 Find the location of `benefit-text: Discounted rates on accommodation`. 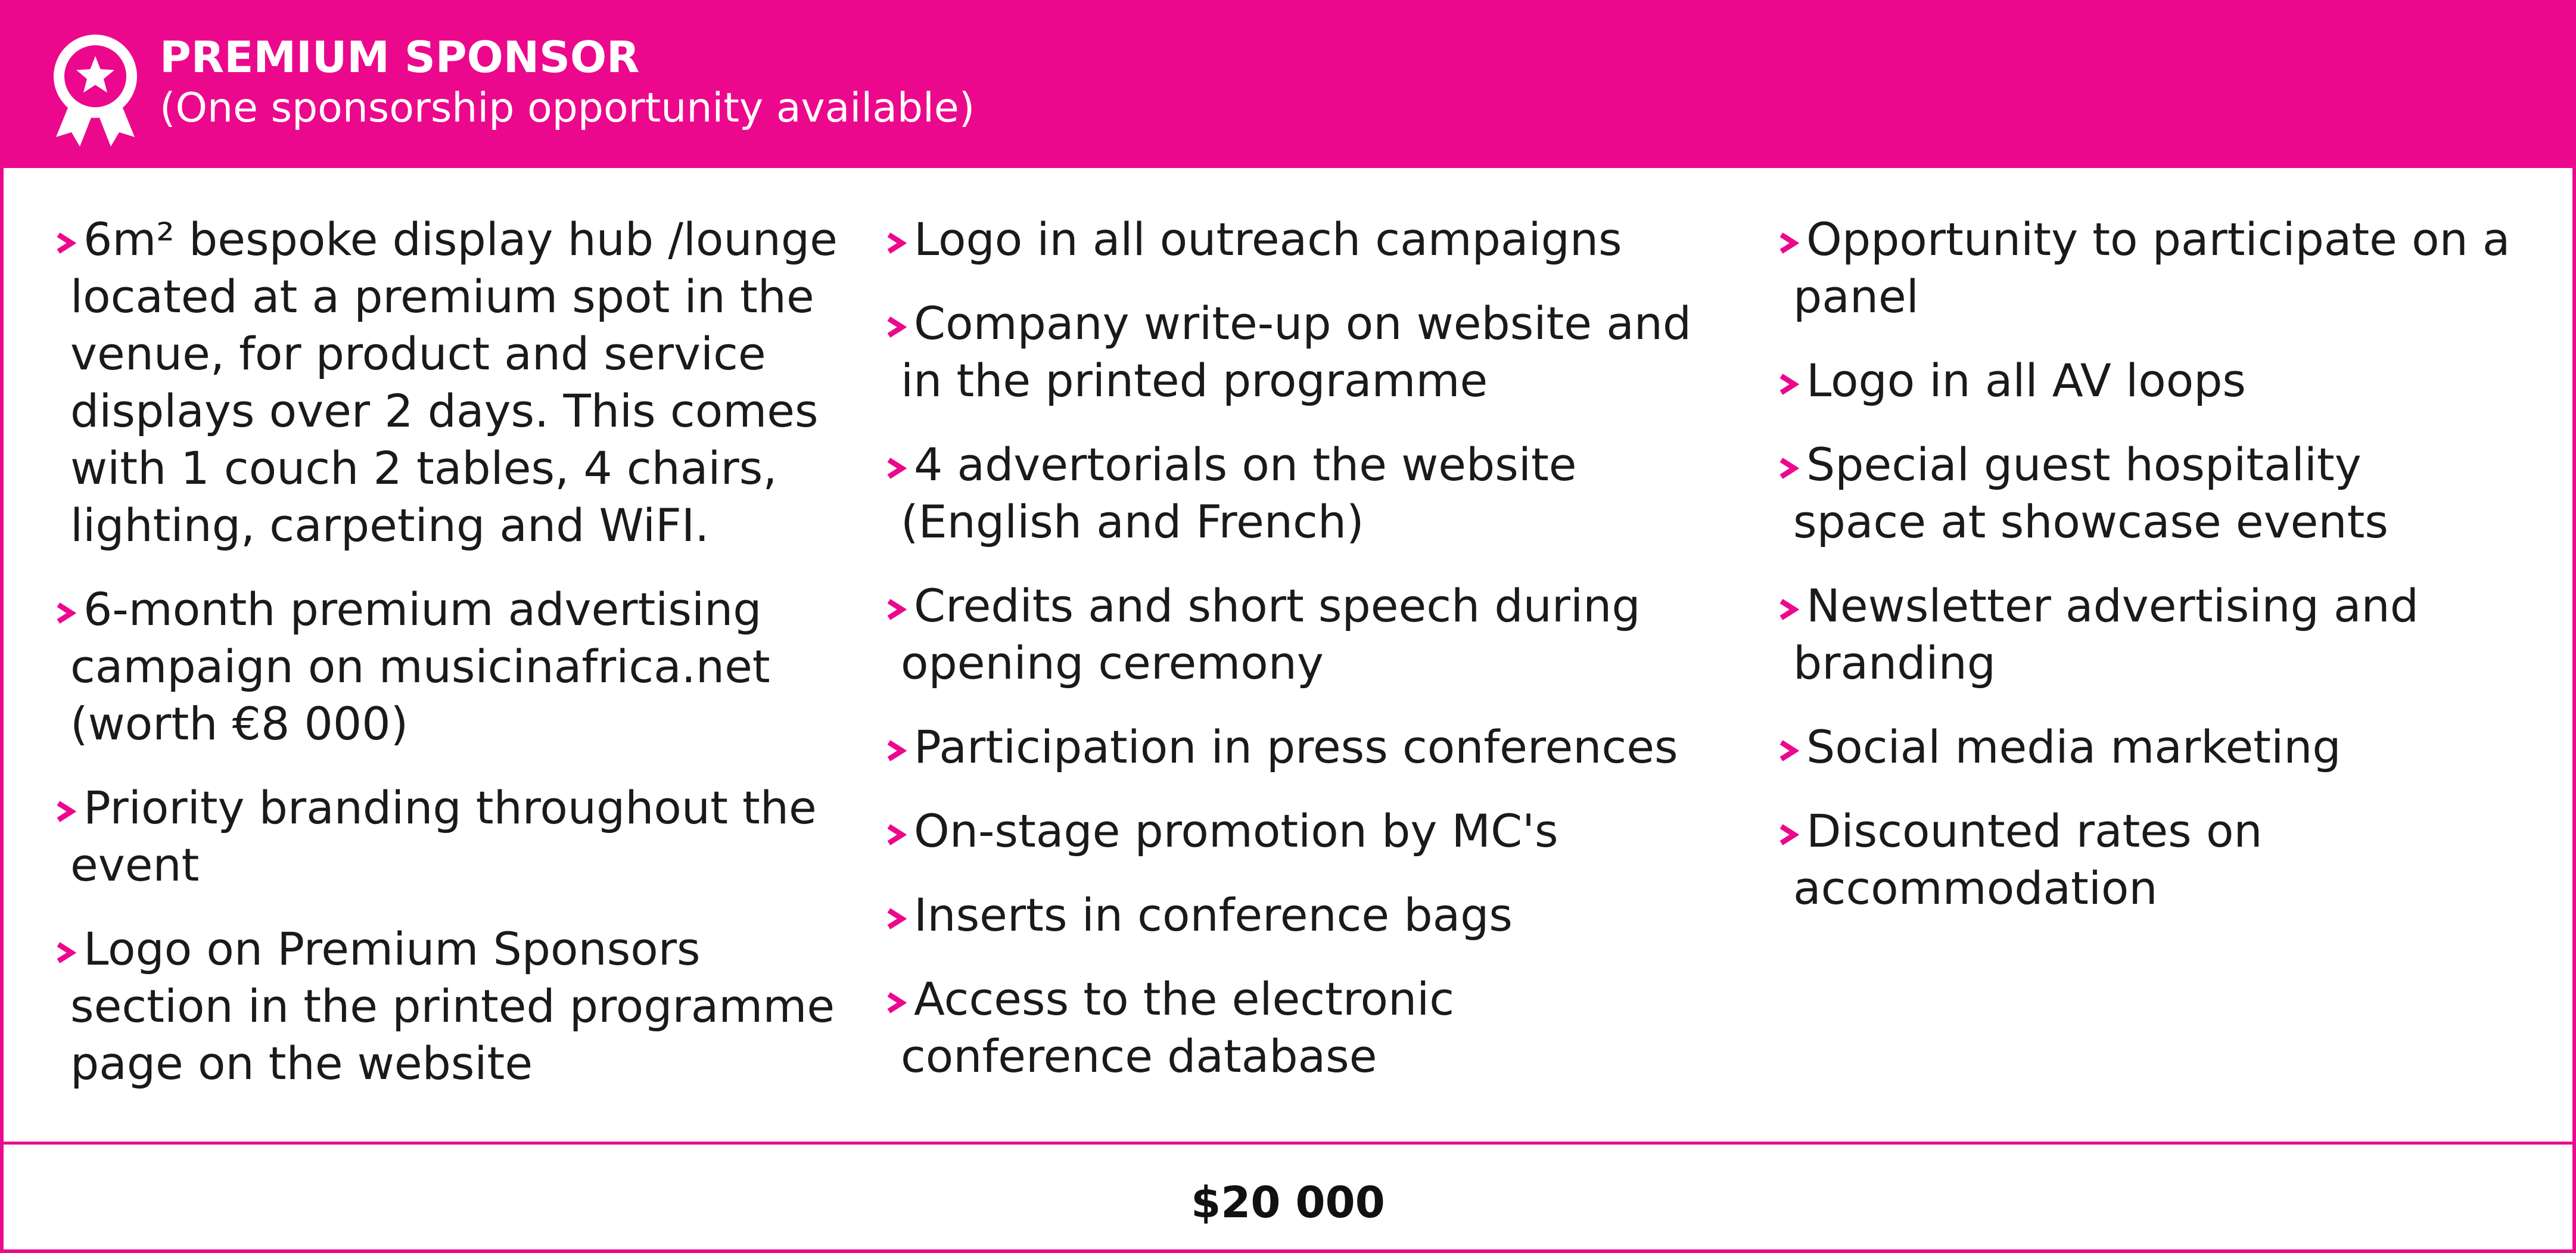

benefit-text: Discounted rates on accommodation is located at coordinates (2028, 859).